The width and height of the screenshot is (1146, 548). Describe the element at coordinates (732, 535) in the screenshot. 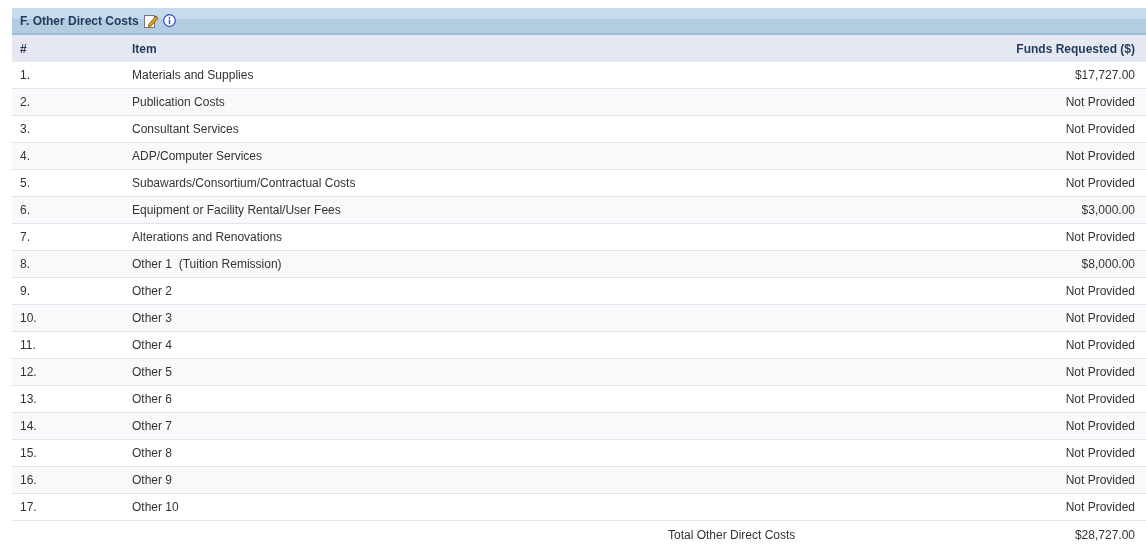

I see `total-label: Total Other Direct Costs` at that location.